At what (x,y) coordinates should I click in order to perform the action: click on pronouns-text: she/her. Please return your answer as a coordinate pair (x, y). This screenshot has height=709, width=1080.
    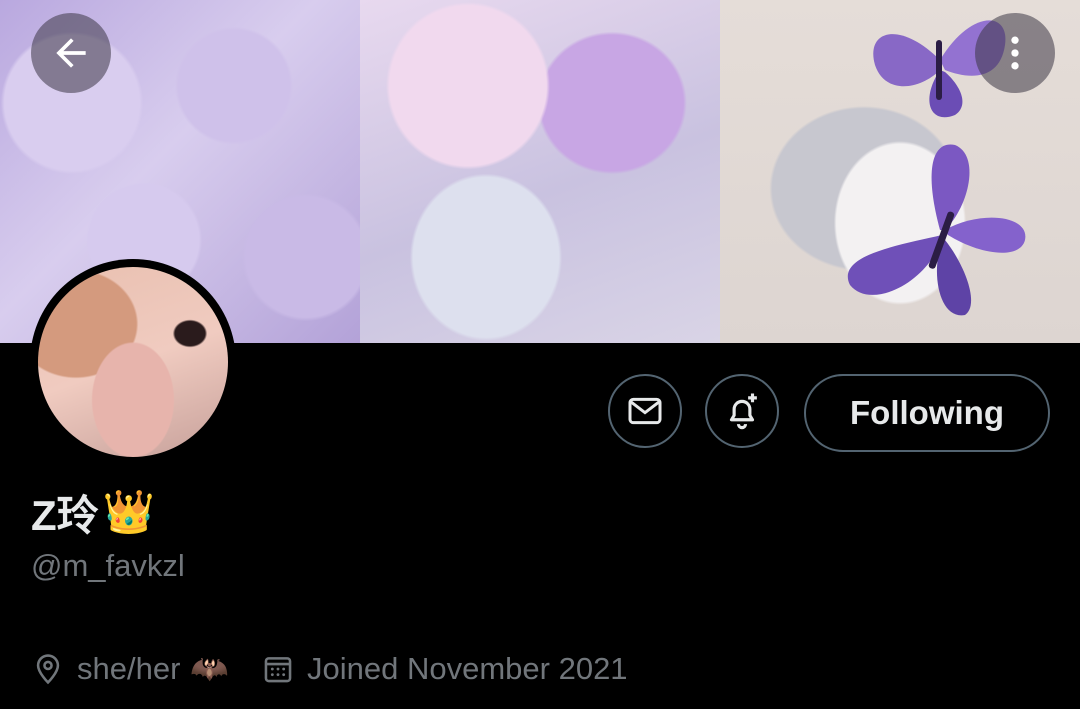
    Looking at the image, I should click on (129, 668).